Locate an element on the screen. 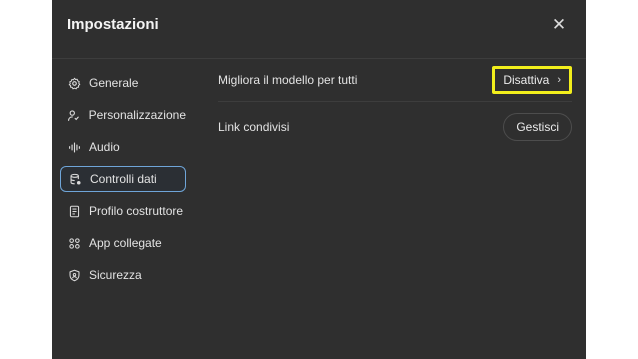 The height and width of the screenshot is (359, 638). sidebar-item-label: Generale is located at coordinates (114, 83).